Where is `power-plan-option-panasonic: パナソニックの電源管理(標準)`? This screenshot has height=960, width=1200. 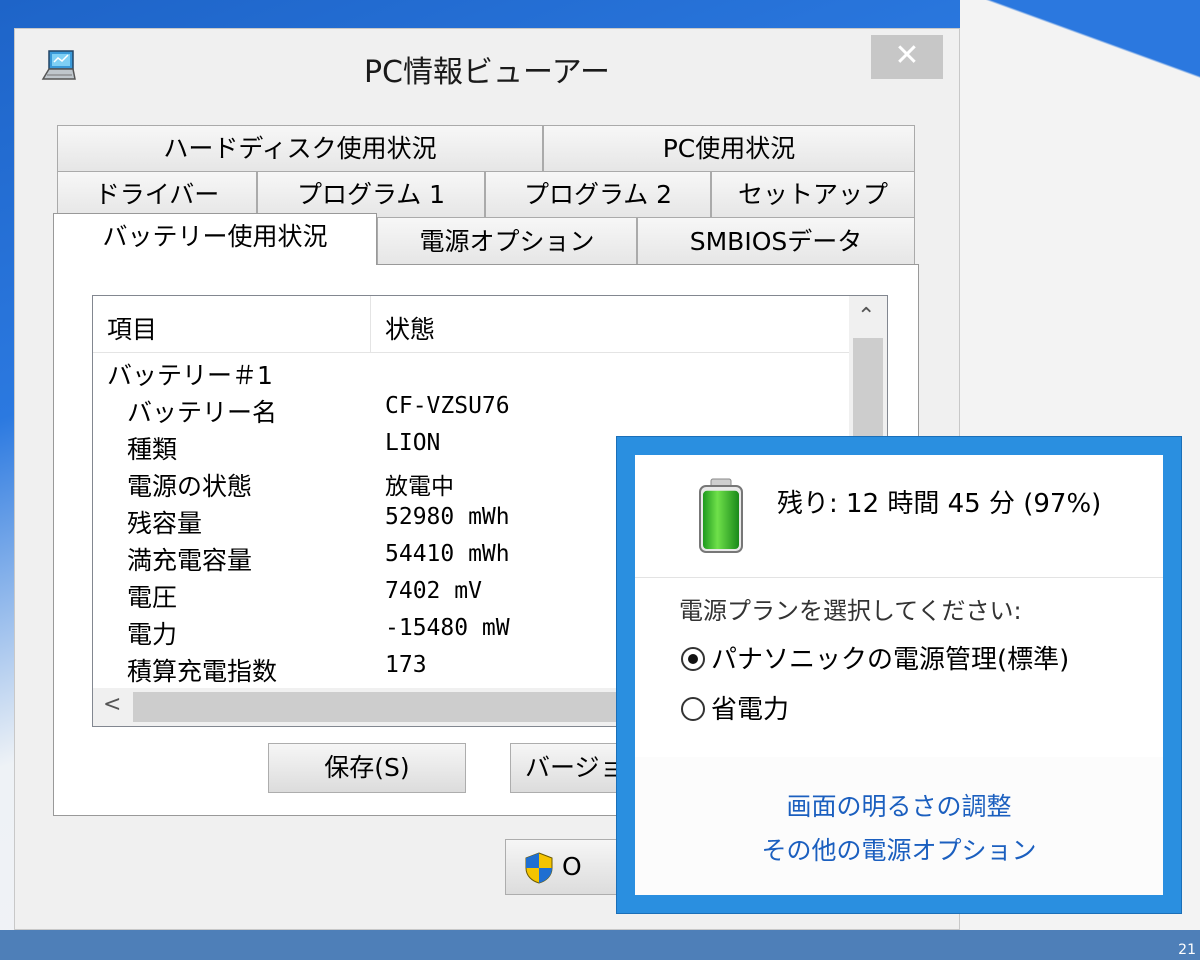 power-plan-option-panasonic: パナソニックの電源管理(標準) is located at coordinates (875, 657).